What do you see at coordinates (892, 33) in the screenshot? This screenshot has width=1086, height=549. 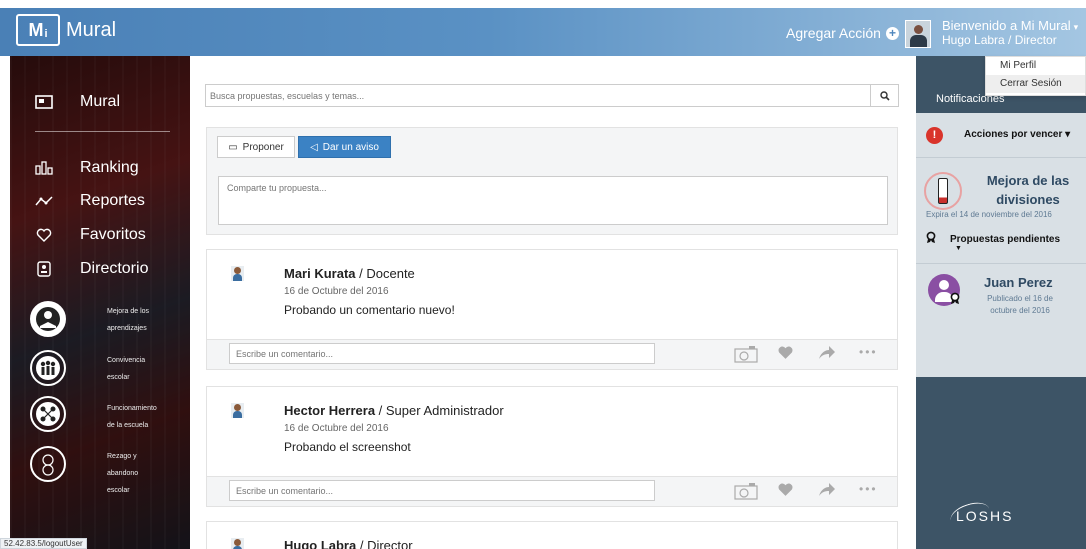 I see `plus-circle-icon: +` at bounding box center [892, 33].